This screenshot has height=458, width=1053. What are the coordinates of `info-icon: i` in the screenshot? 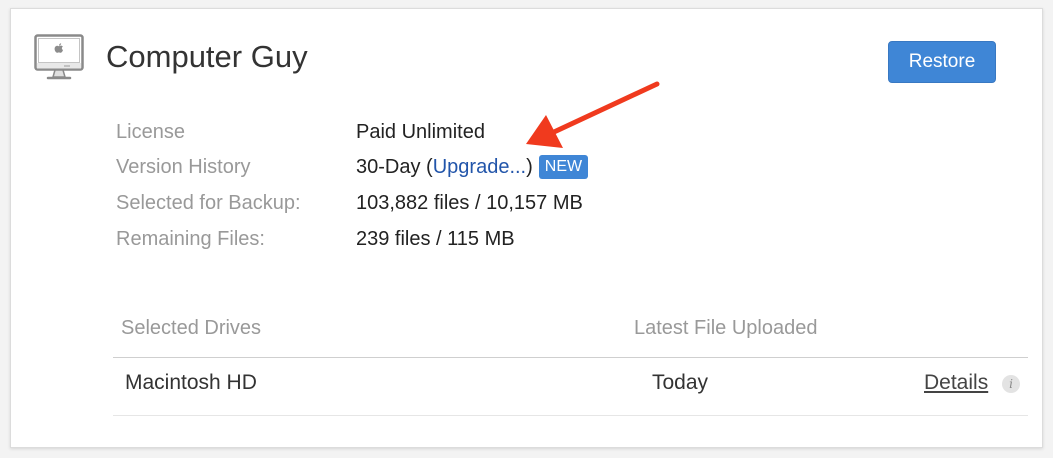 It's located at (1011, 384).